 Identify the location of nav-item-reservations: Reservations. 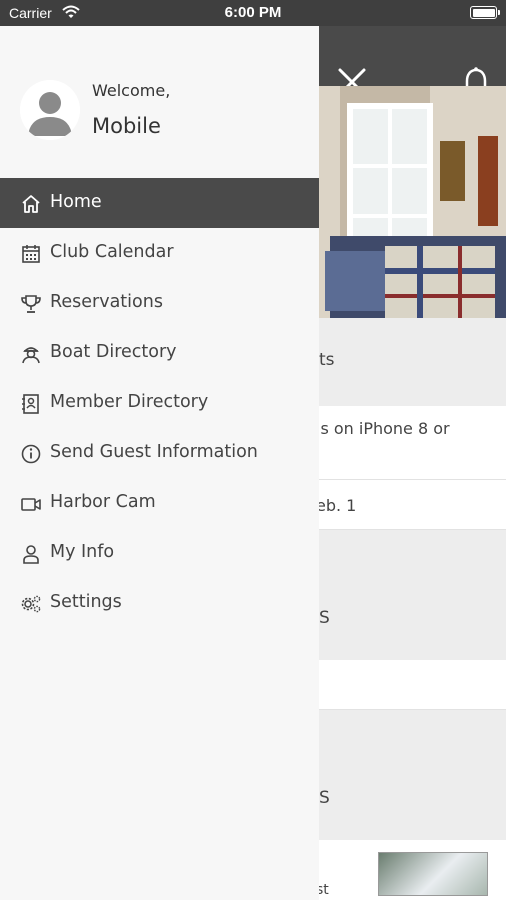
(159, 303).